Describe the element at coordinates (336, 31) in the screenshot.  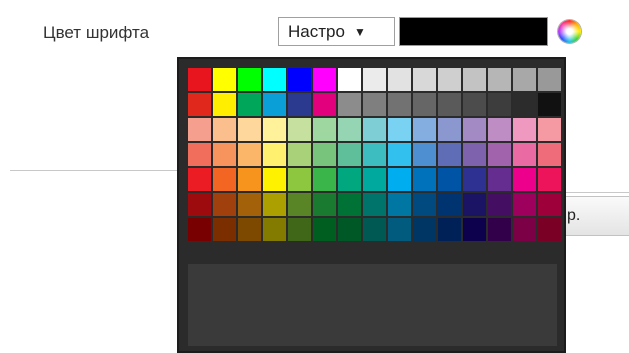
I see `color-preset-select: Настро ▼` at that location.